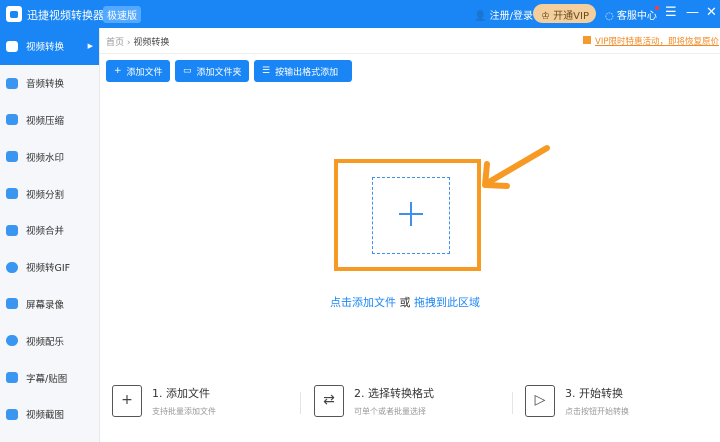 This screenshot has width=720, height=442. Describe the element at coordinates (90, 46) in the screenshot. I see `chevron-right-icon: ▶` at that location.